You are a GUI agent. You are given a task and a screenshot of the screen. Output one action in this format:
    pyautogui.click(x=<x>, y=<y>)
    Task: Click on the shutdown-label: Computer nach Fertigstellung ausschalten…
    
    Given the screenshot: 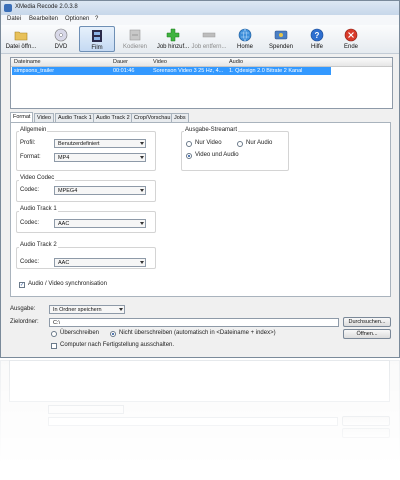 What is the action you would take?
    pyautogui.click(x=117, y=345)
    